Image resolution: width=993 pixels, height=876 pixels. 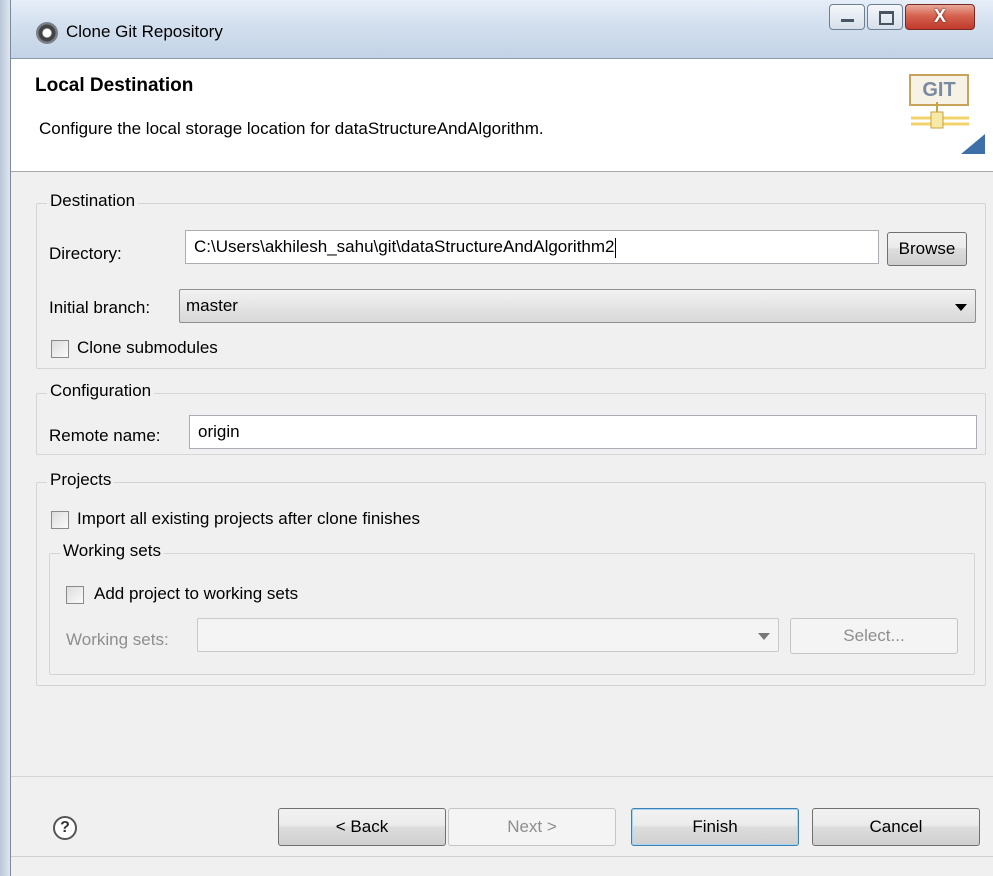 I want to click on remote-name-value: origin, so click(x=219, y=431).